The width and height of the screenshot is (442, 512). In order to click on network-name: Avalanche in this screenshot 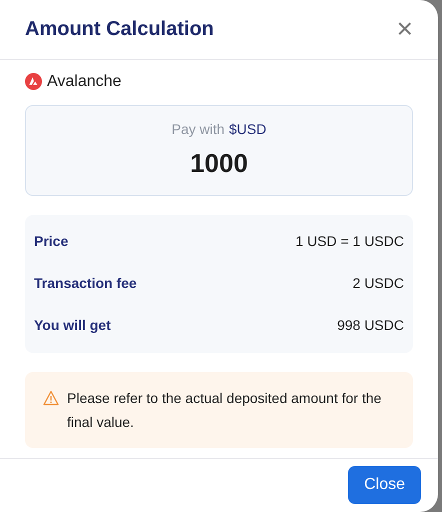, I will do `click(84, 82)`.